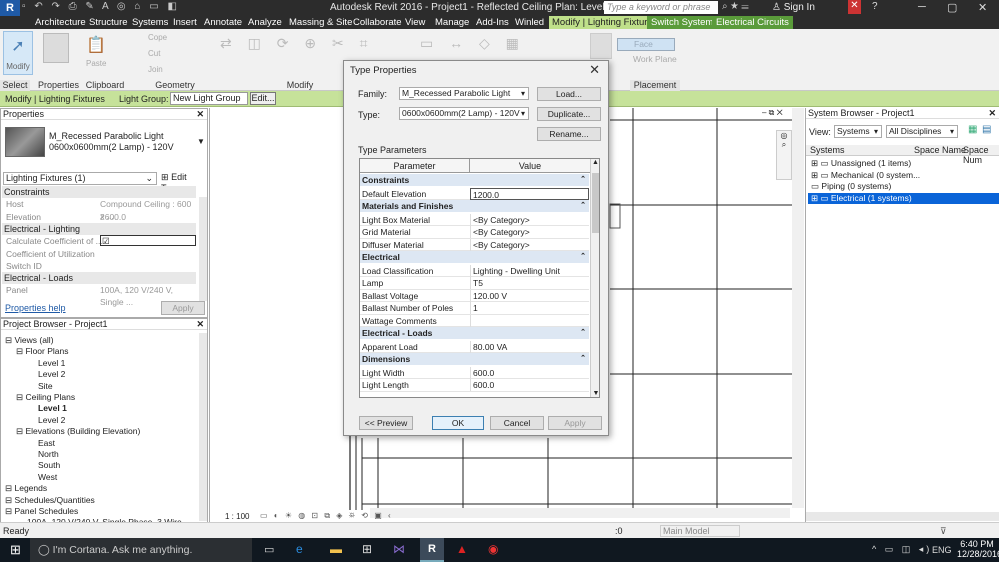  Describe the element at coordinates (15, 550) in the screenshot. I see `windows-start-icon: ⊞` at that location.